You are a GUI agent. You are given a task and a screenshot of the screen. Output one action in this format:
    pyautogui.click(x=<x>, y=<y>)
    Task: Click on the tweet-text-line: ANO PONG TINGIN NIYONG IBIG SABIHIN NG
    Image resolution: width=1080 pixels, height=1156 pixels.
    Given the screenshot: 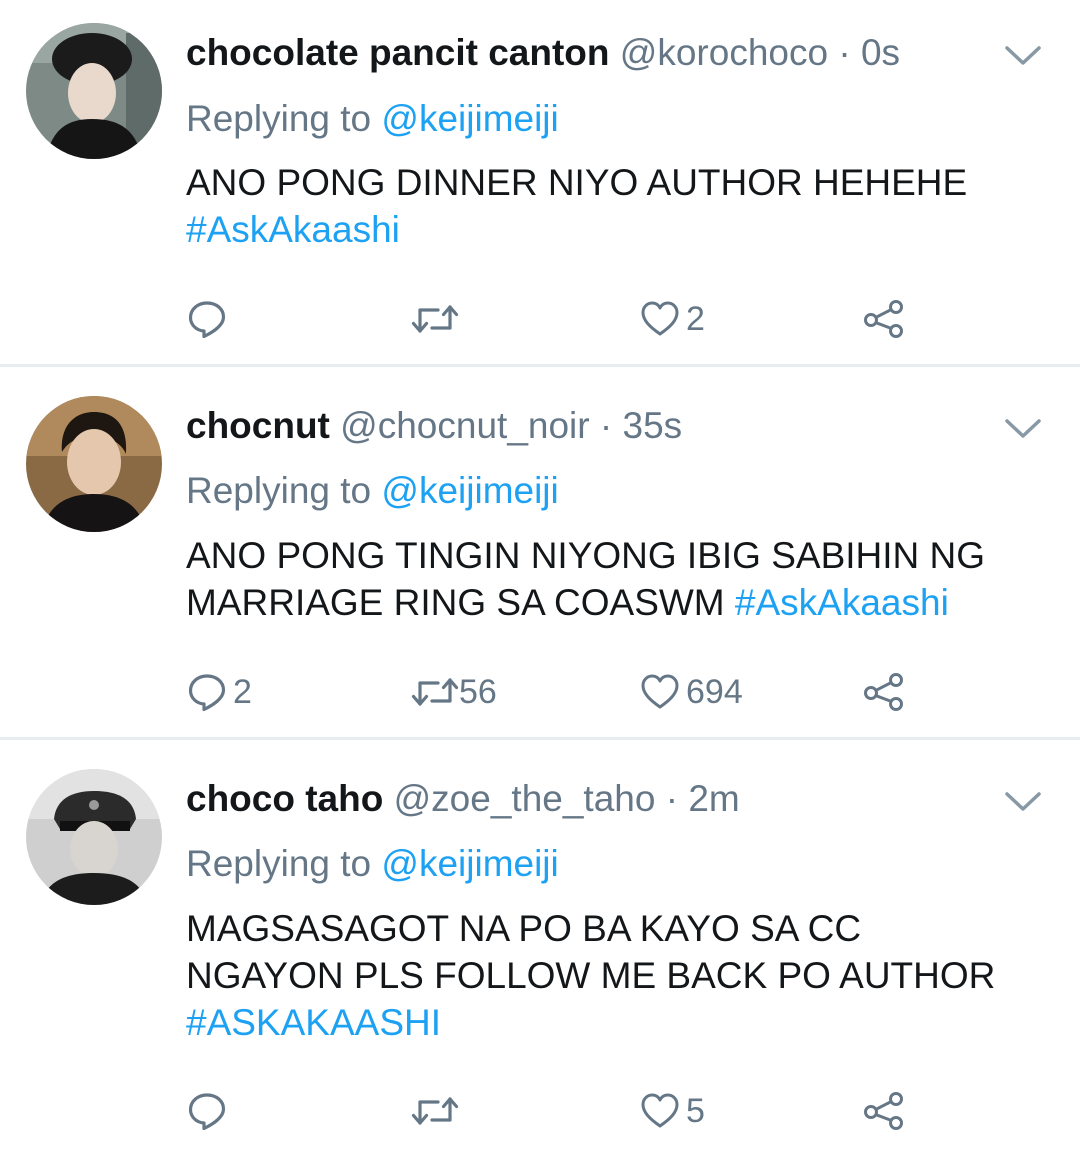 What is the action you would take?
    pyautogui.click(x=586, y=555)
    